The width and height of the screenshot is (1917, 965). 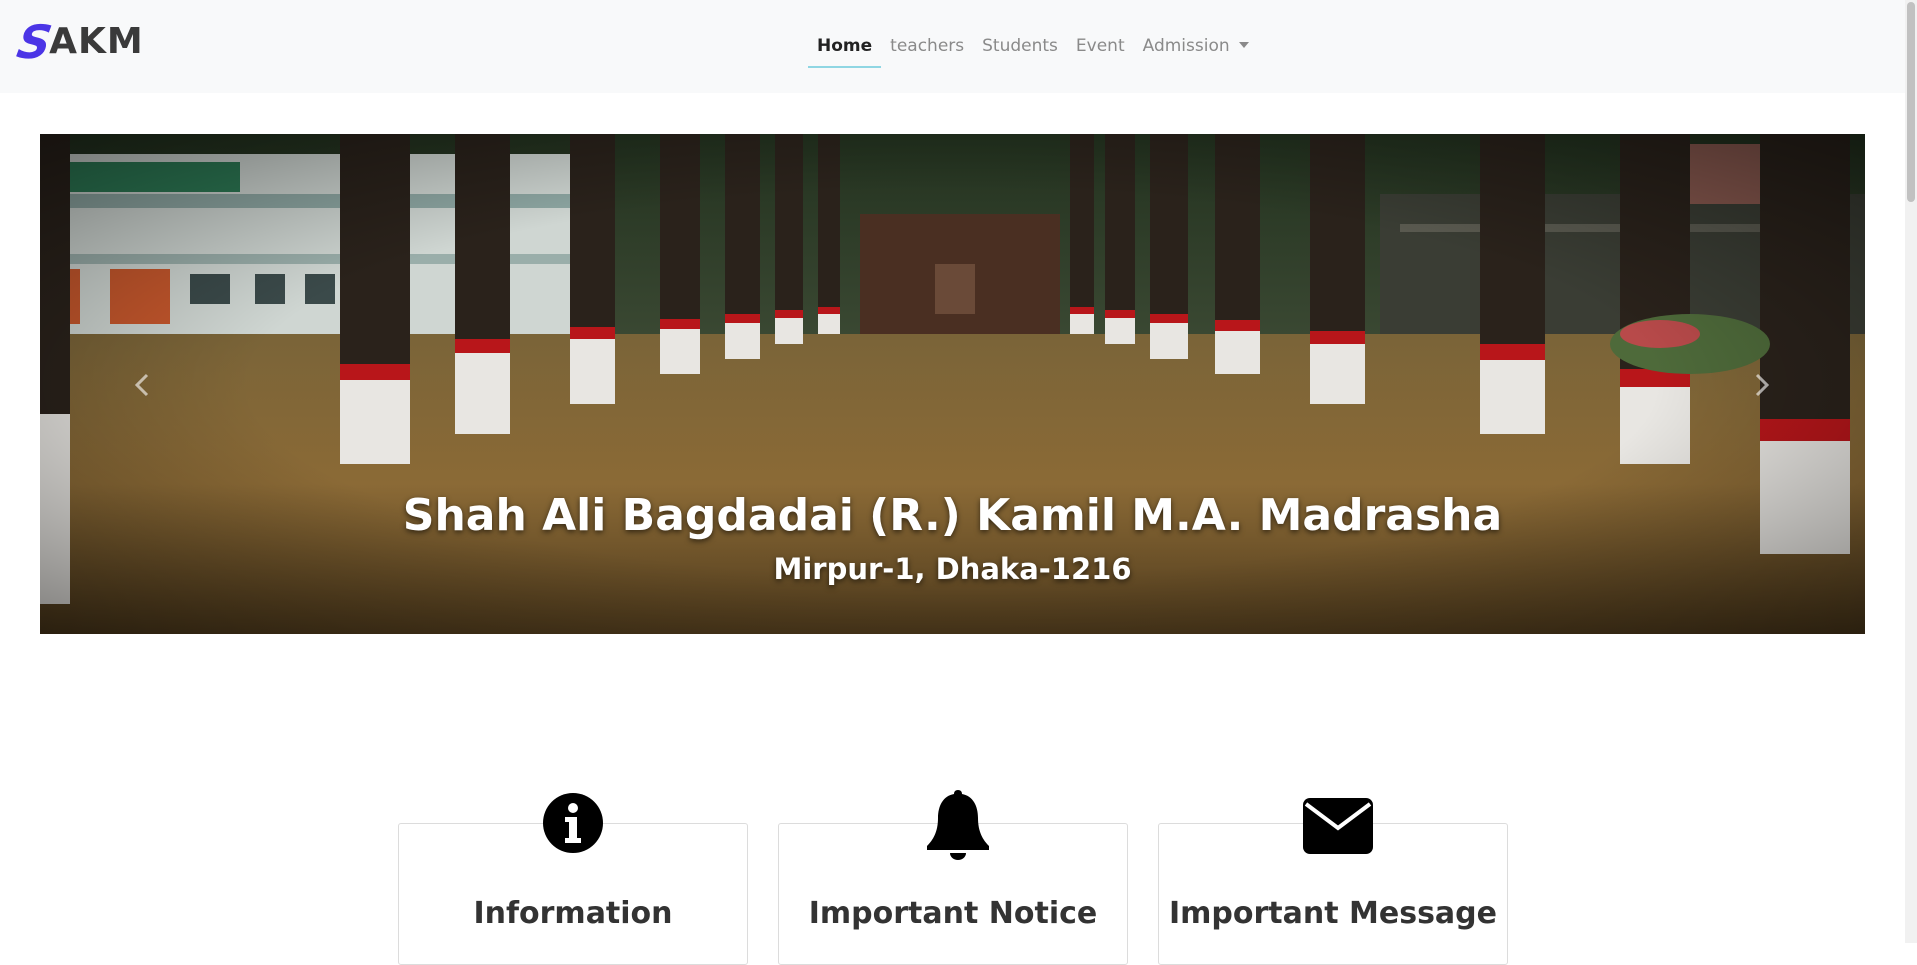 I want to click on main-nav: Home teachers Students Event Admission, so click(x=1033, y=47).